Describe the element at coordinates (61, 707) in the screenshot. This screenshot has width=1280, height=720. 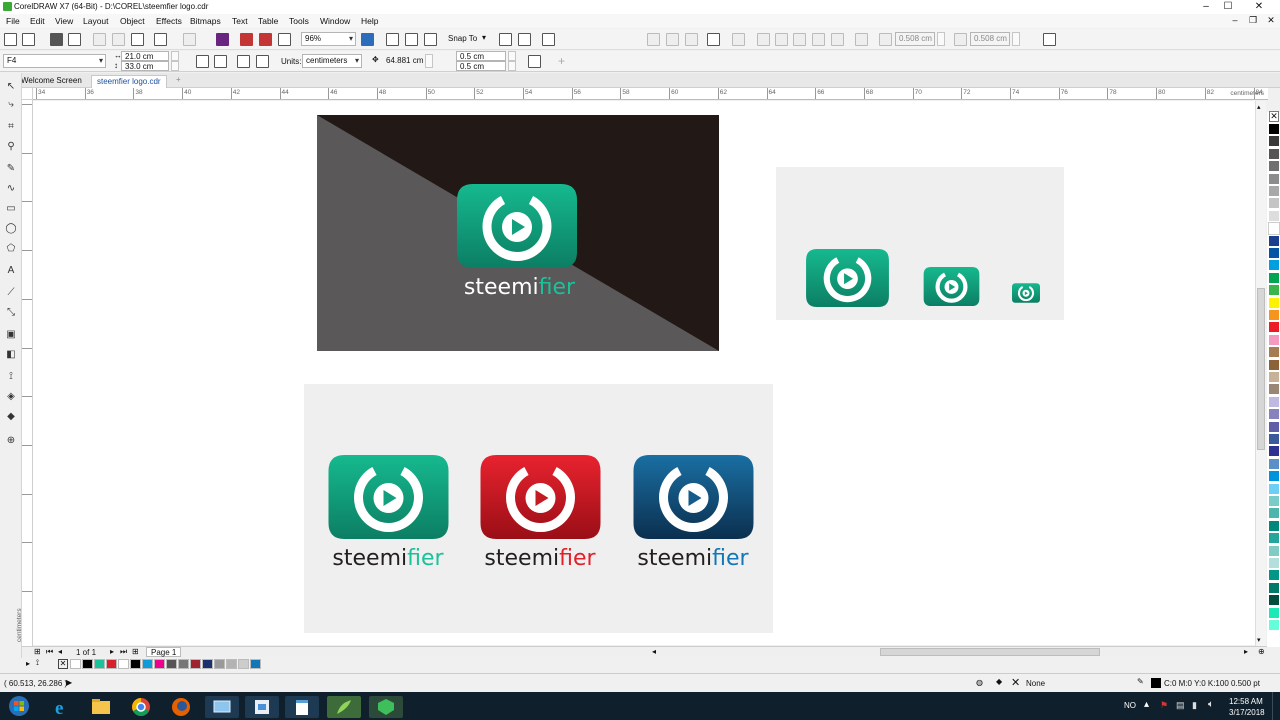
I see `internet-explorer-icon: e` at that location.